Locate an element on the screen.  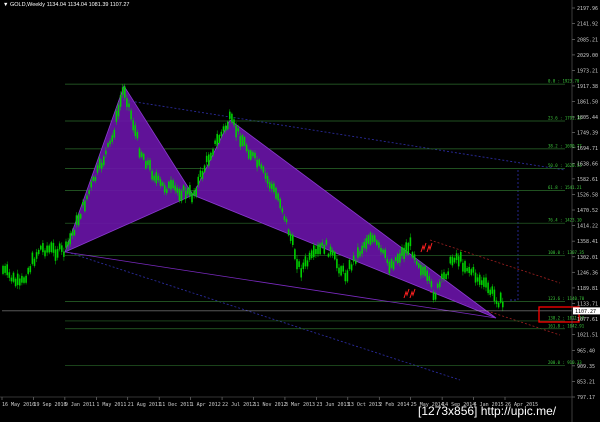
price-tick-label: 1246.36 is located at coordinates (587, 273).